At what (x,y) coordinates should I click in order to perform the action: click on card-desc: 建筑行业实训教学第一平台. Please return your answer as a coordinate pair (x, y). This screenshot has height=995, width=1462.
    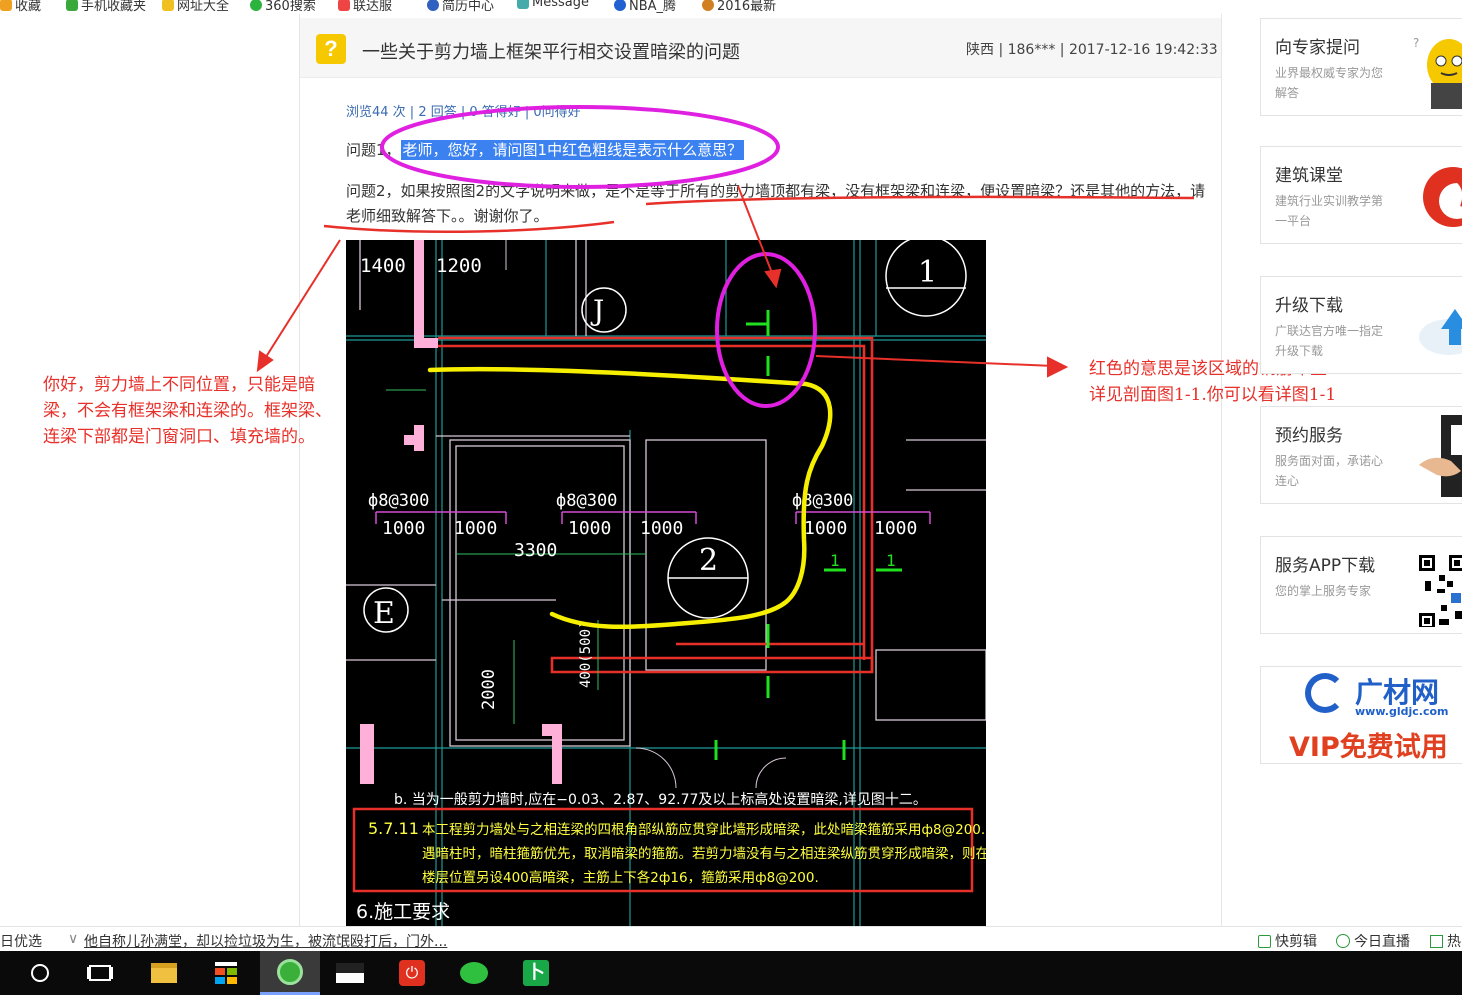
    Looking at the image, I should click on (1329, 211).